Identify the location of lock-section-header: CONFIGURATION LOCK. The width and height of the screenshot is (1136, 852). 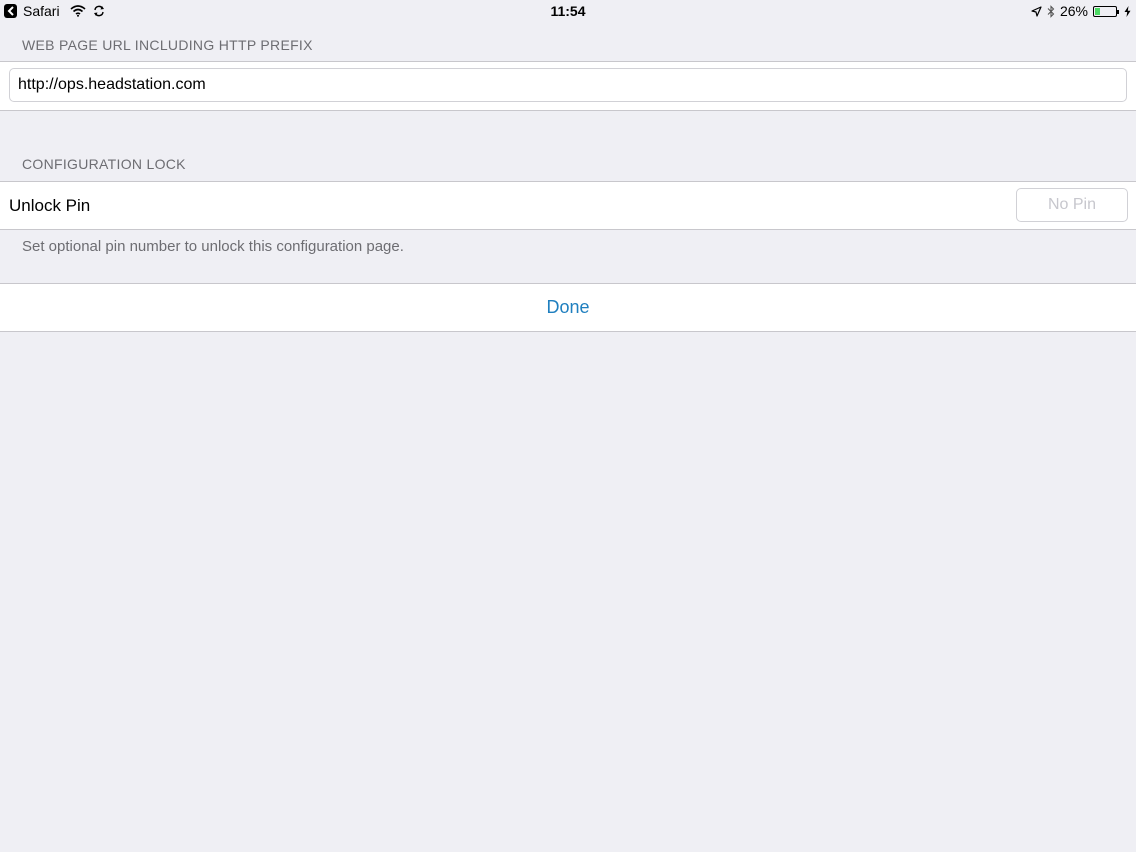
(104, 164).